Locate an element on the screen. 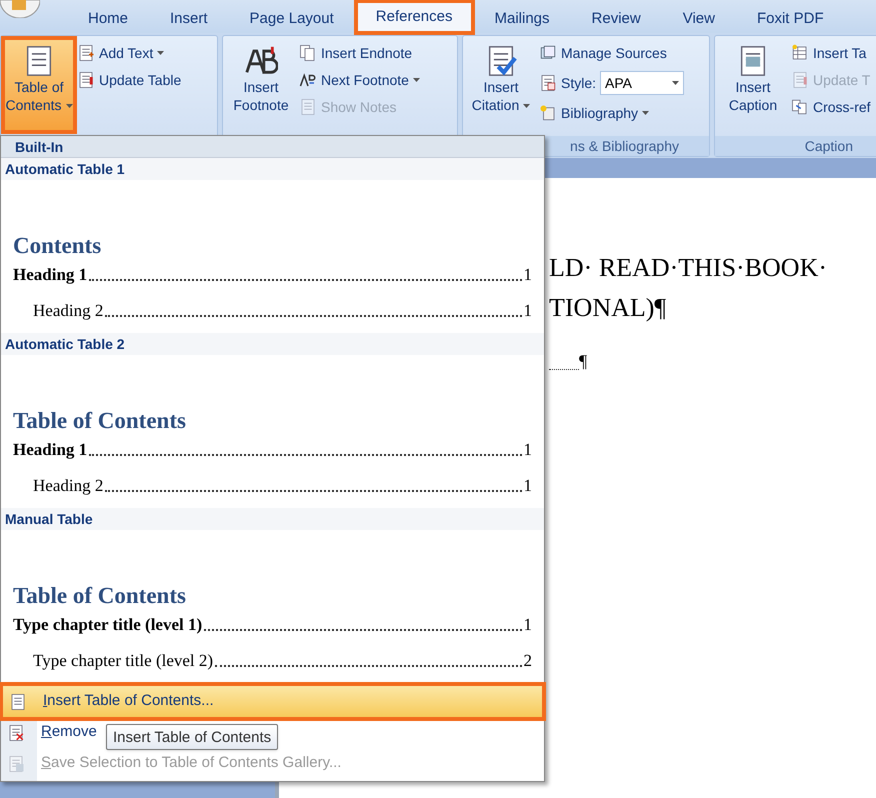 Image resolution: width=876 pixels, height=798 pixels. gallery-item-title: Automatic Table 2 is located at coordinates (272, 344).